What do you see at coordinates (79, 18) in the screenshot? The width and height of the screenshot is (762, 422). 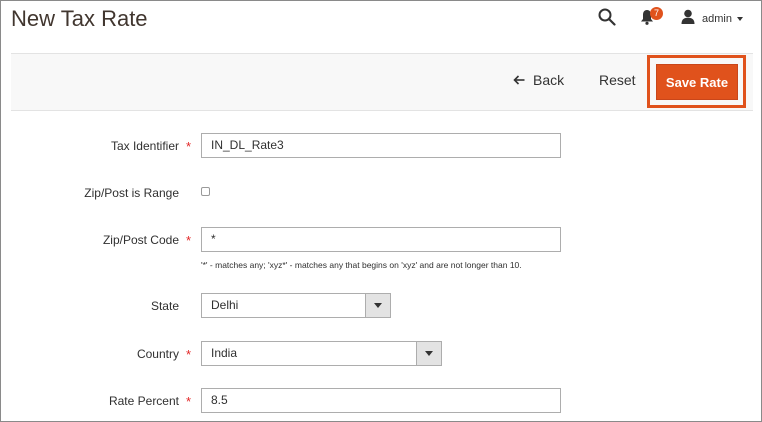 I see `page-title: New Tax Rate` at bounding box center [79, 18].